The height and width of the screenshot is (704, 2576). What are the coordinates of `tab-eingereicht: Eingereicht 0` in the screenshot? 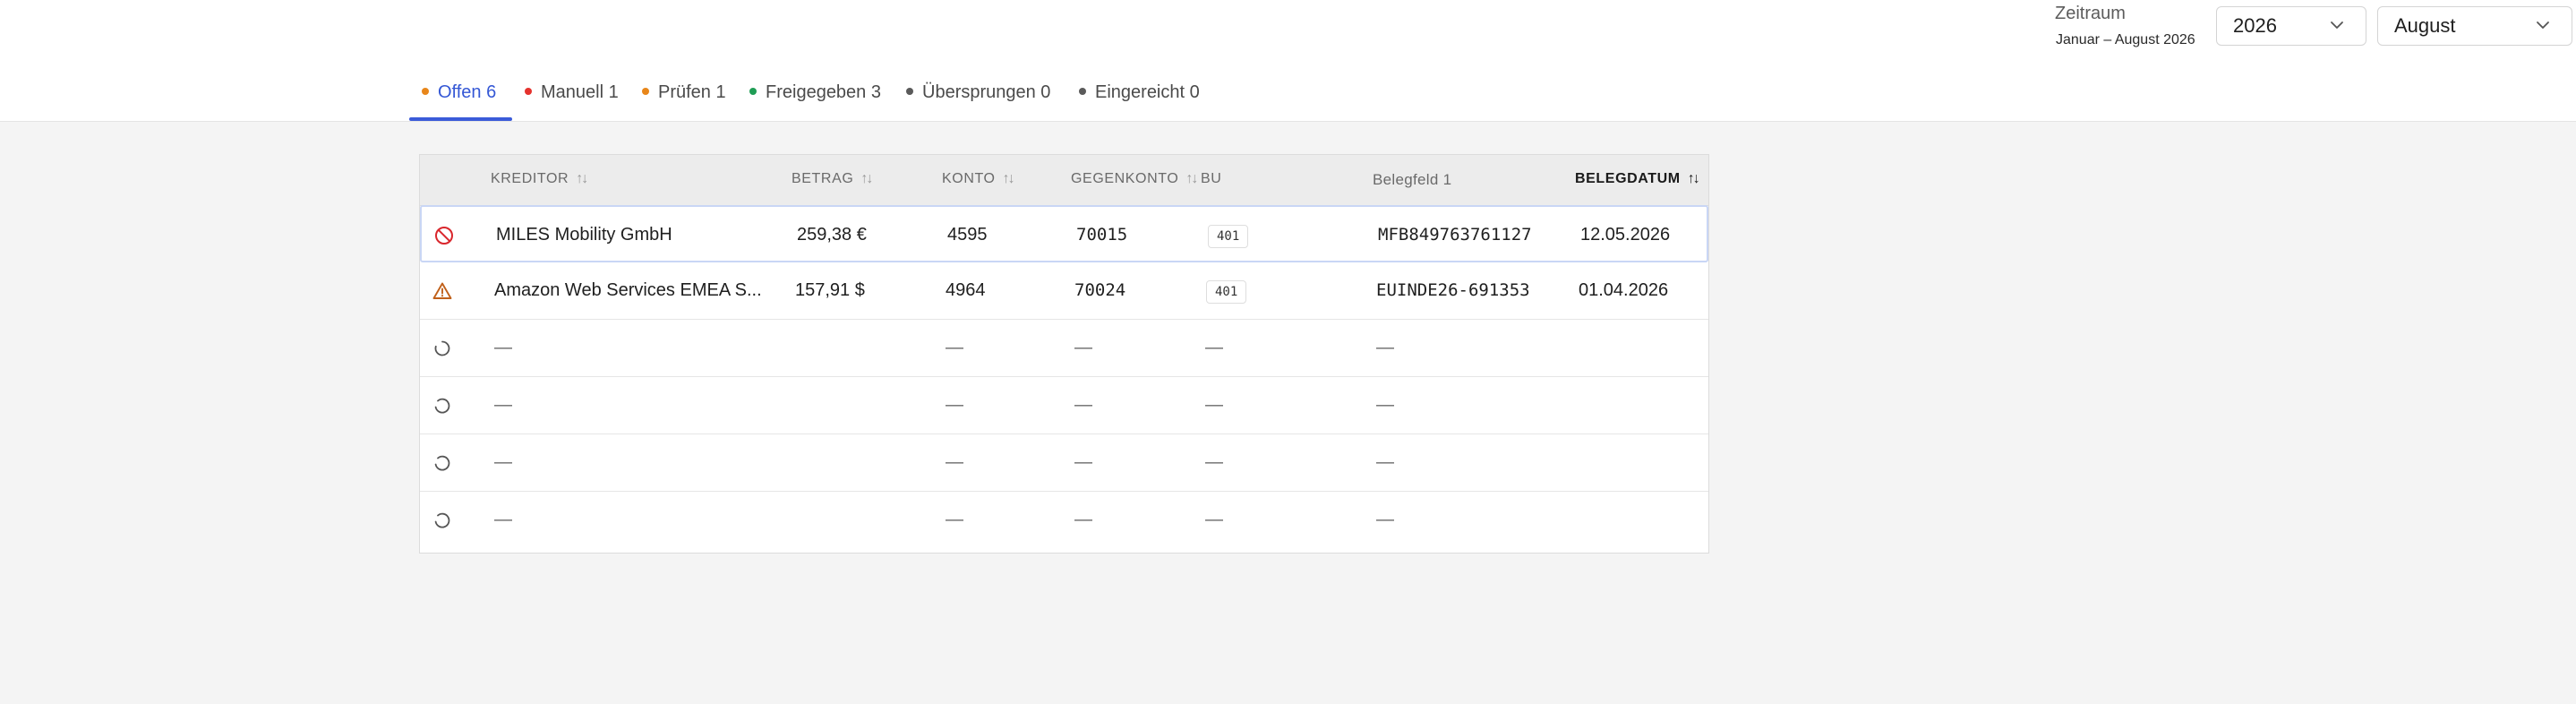 It's located at (1139, 100).